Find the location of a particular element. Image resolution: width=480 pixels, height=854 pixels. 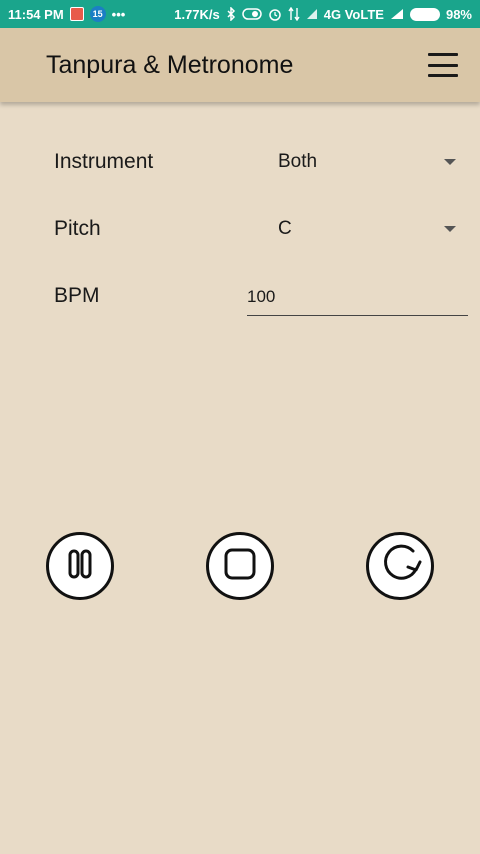

battery-icon is located at coordinates (424, 14).